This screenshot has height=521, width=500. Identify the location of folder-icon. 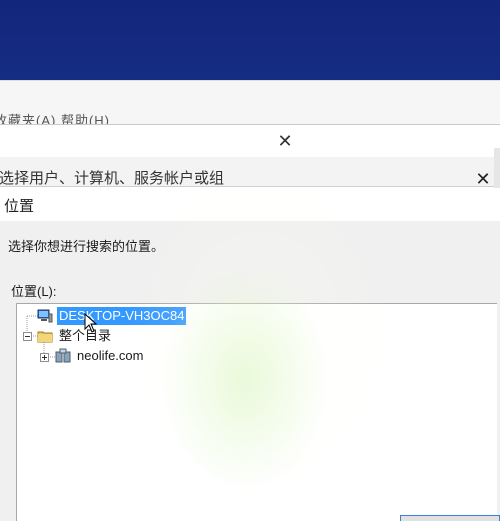
(45, 337).